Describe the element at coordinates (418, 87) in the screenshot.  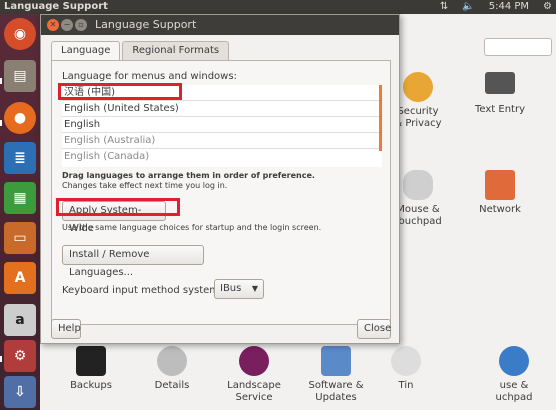
I see `security-icon` at that location.